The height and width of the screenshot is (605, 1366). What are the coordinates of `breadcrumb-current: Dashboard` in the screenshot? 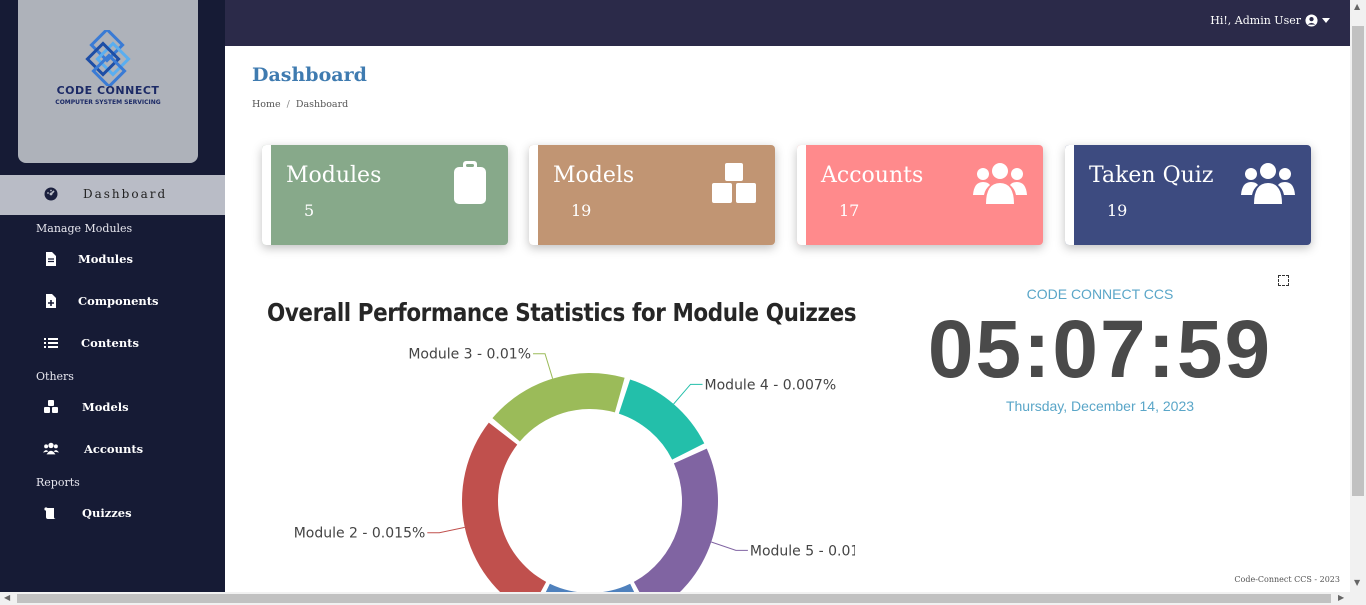 It's located at (322, 104).